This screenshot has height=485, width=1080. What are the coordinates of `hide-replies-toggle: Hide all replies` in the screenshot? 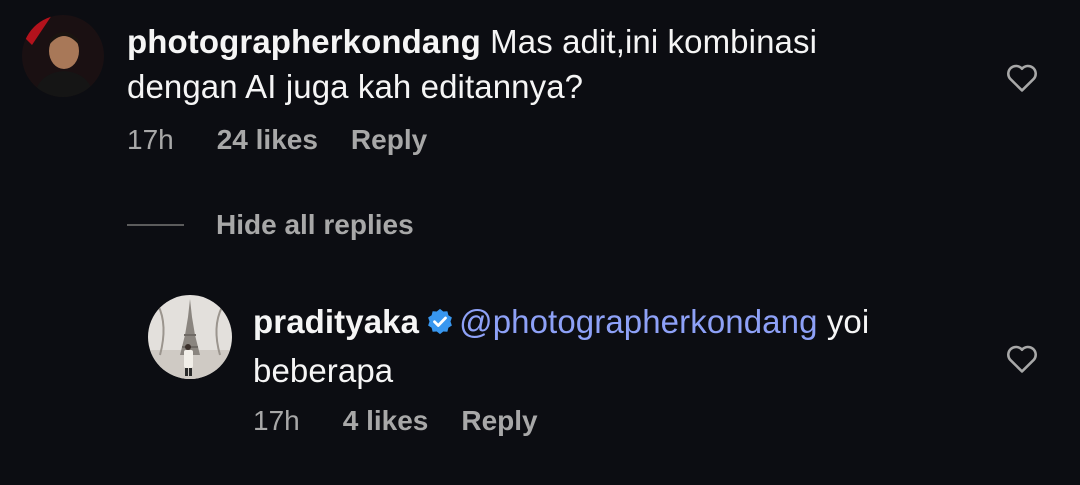 It's located at (270, 225).